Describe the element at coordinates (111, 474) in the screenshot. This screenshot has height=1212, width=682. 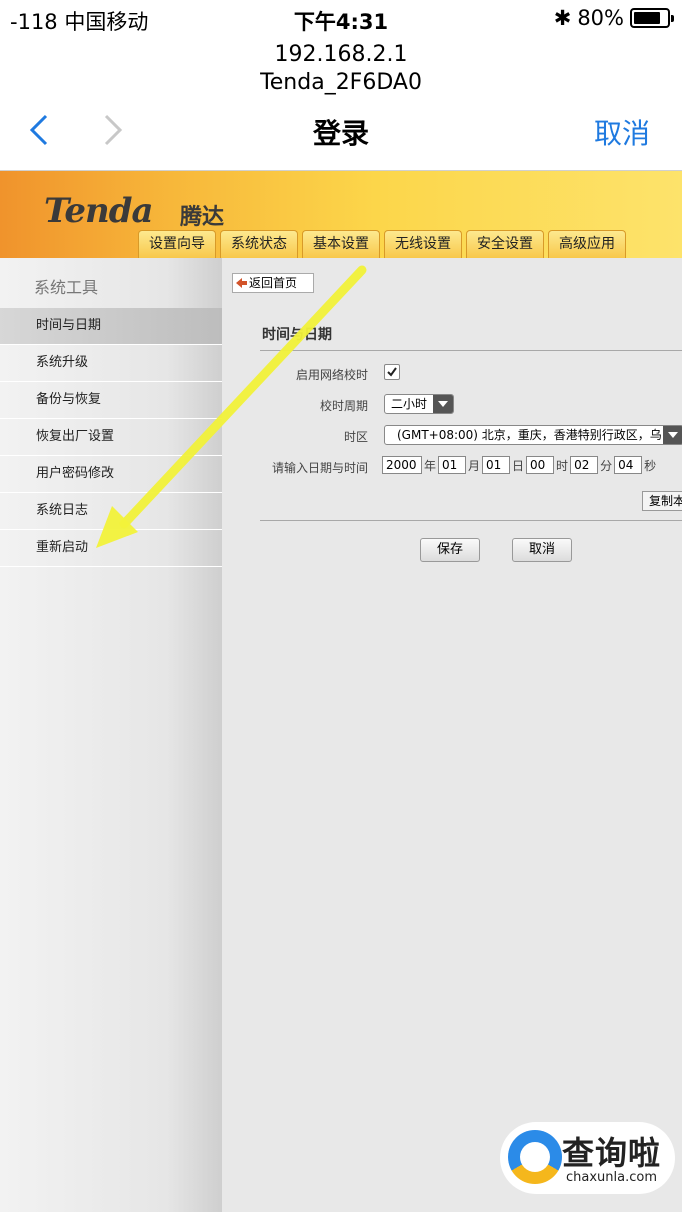
I see `sidebar-item-password: 用户密码修改` at that location.